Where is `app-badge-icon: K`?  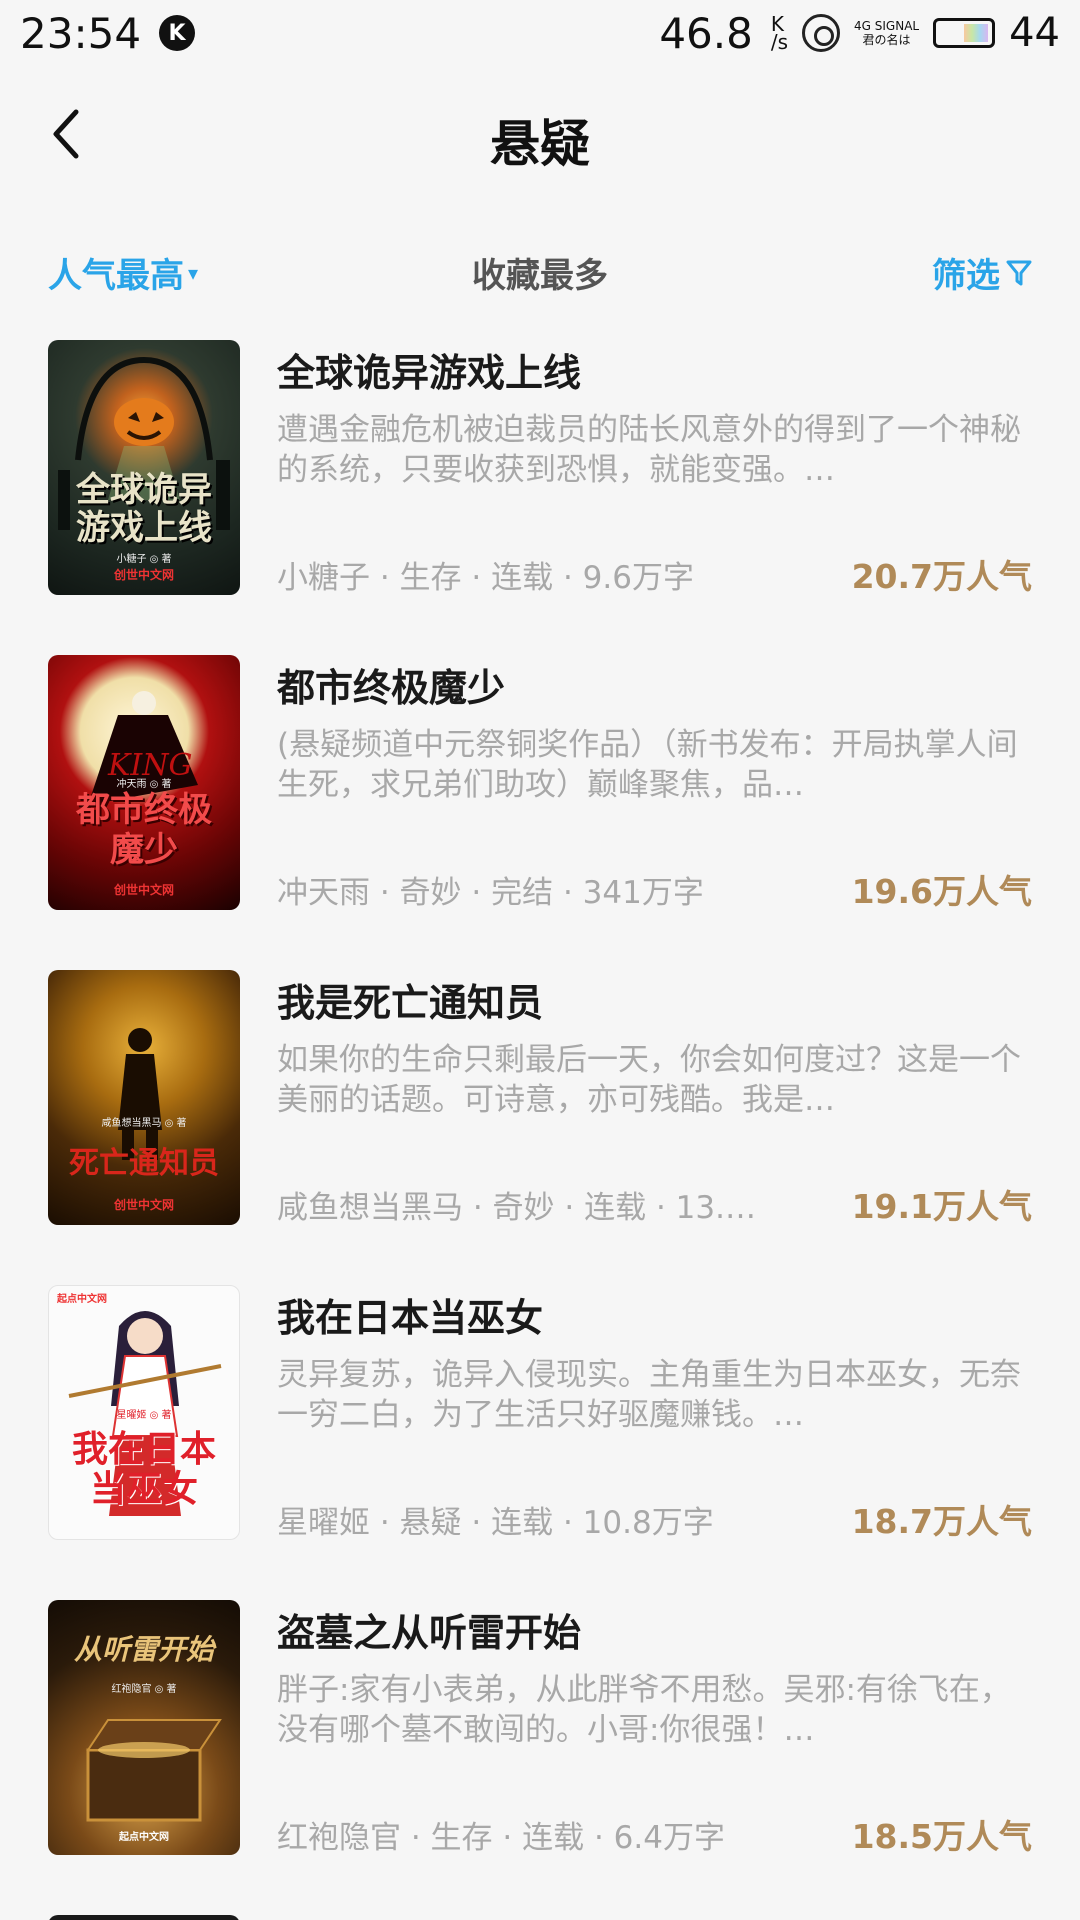 app-badge-icon: K is located at coordinates (177, 33).